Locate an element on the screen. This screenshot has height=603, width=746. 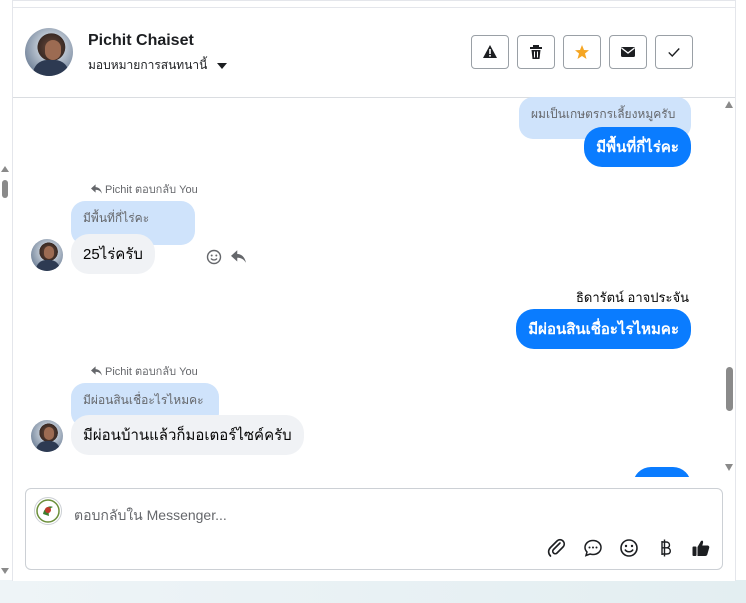
assign-conversation-dropdown: มอบหมายการสนทนานี้ is located at coordinates (158, 65).